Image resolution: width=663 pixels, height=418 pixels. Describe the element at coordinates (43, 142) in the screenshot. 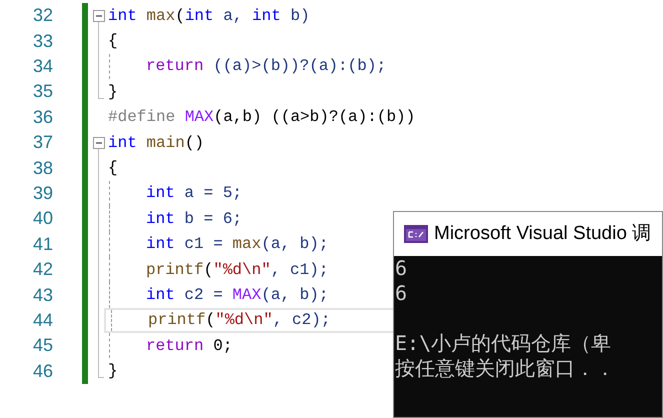

I see `line-number: 37` at that location.